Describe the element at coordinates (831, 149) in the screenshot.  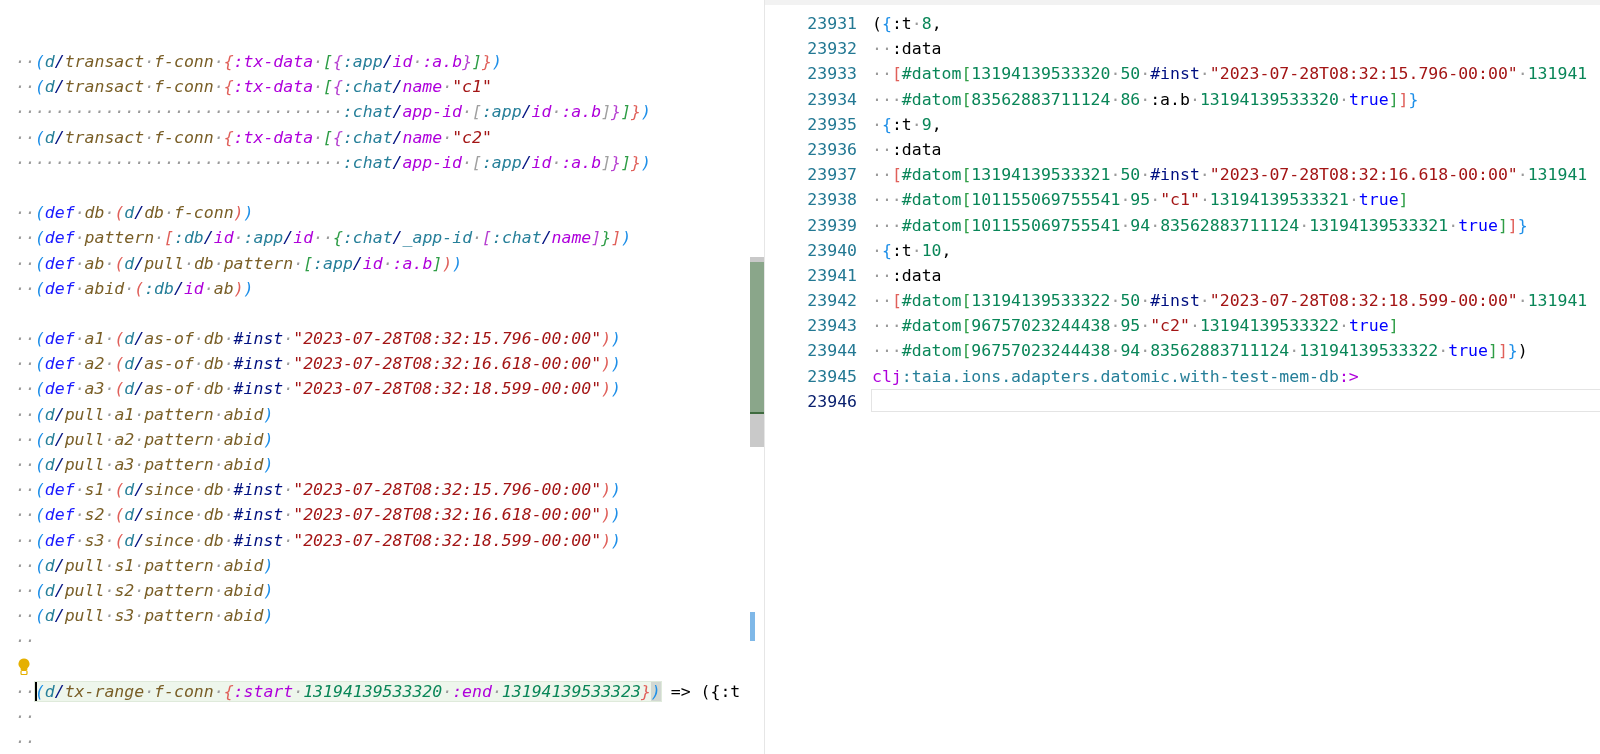
I see `line-number: 23936` at that location.